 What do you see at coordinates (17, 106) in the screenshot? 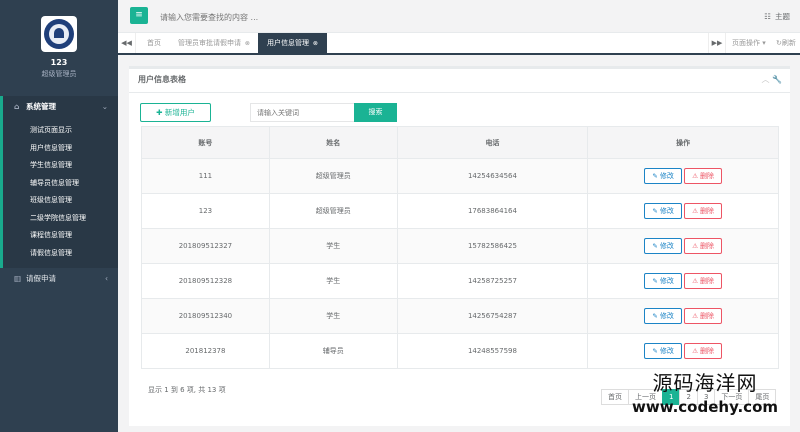
I see `home-icon: ⌂` at bounding box center [17, 106].